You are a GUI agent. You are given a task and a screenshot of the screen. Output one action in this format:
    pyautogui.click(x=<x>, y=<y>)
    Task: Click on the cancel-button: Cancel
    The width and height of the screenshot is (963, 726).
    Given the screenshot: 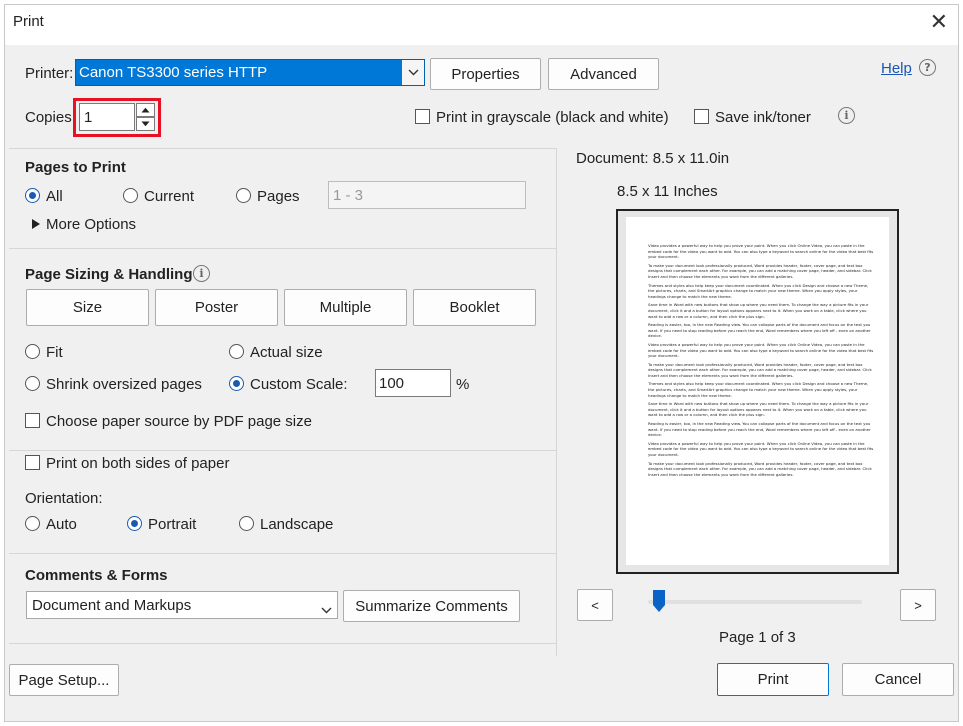 What is the action you would take?
    pyautogui.click(x=898, y=679)
    